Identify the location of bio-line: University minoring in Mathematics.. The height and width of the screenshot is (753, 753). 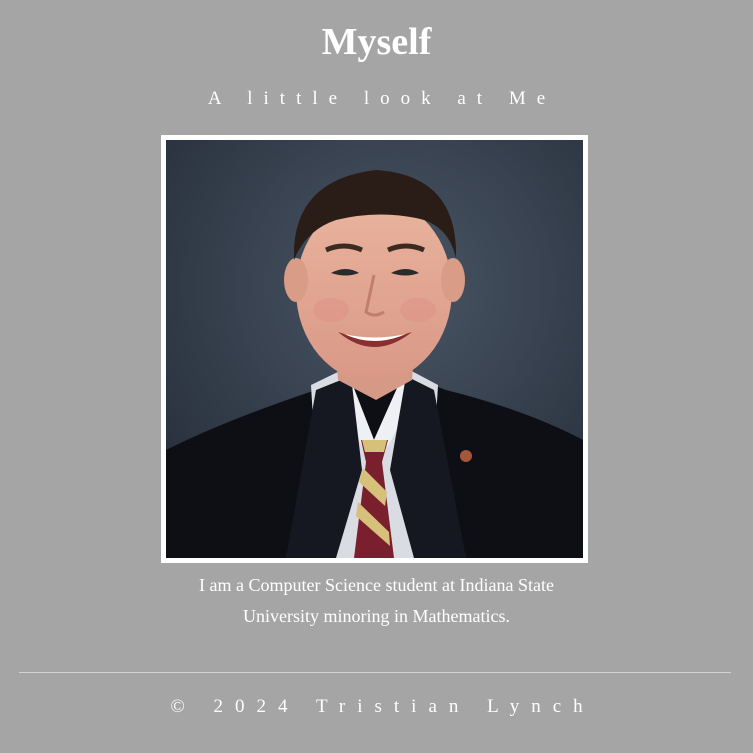
(376, 616).